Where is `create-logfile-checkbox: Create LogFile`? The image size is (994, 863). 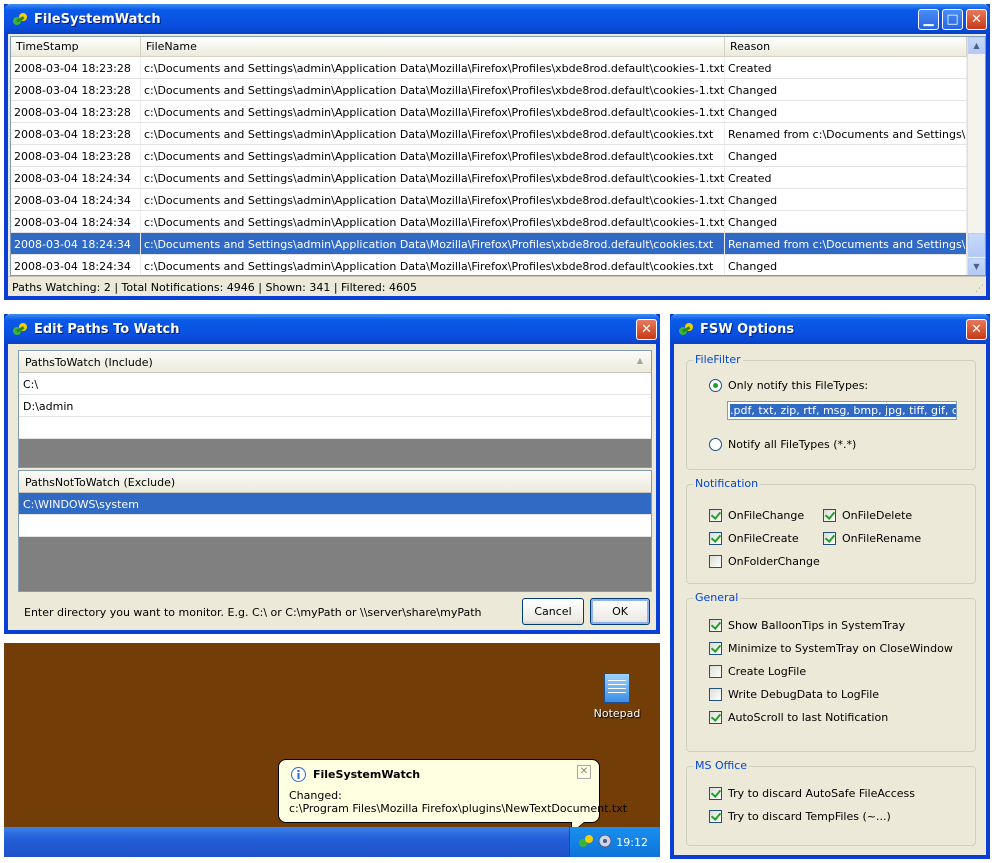 create-logfile-checkbox: Create LogFile is located at coordinates (757, 671).